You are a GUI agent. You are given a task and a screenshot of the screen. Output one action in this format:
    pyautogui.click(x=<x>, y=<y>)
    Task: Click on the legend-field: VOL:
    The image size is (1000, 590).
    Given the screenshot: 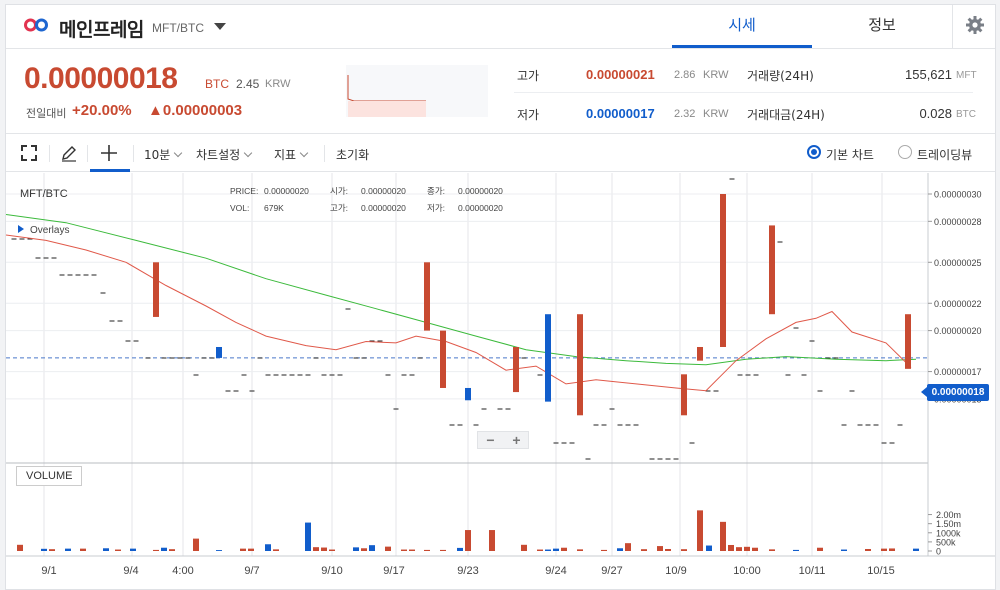 What is the action you would take?
    pyautogui.click(x=239, y=208)
    